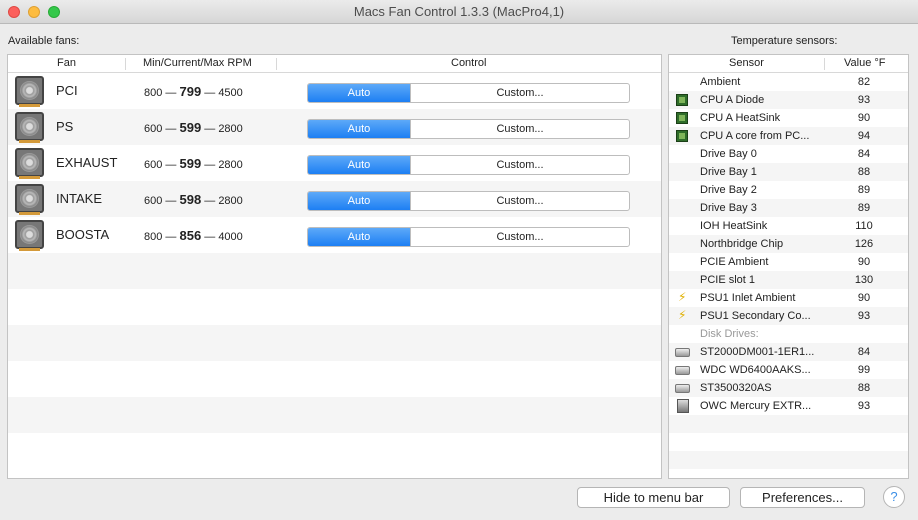 The image size is (918, 520). What do you see at coordinates (197, 63) in the screenshot?
I see `rpm-column-header: Min/Current/Max RPM` at bounding box center [197, 63].